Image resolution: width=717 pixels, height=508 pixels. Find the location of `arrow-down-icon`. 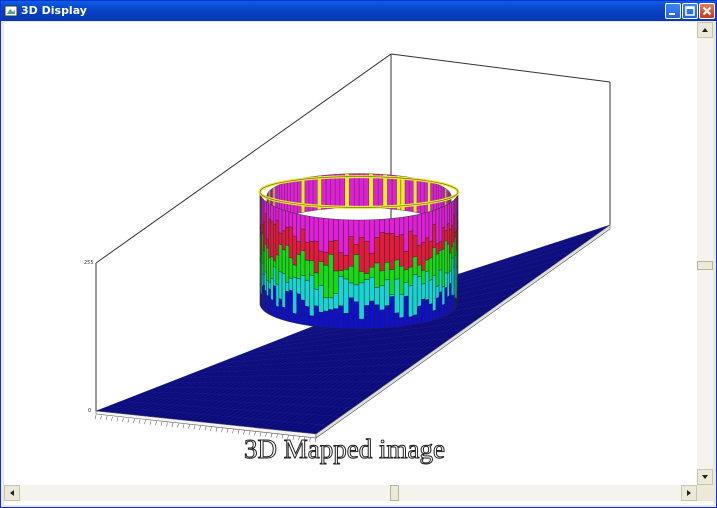

arrow-down-icon is located at coordinates (705, 477).